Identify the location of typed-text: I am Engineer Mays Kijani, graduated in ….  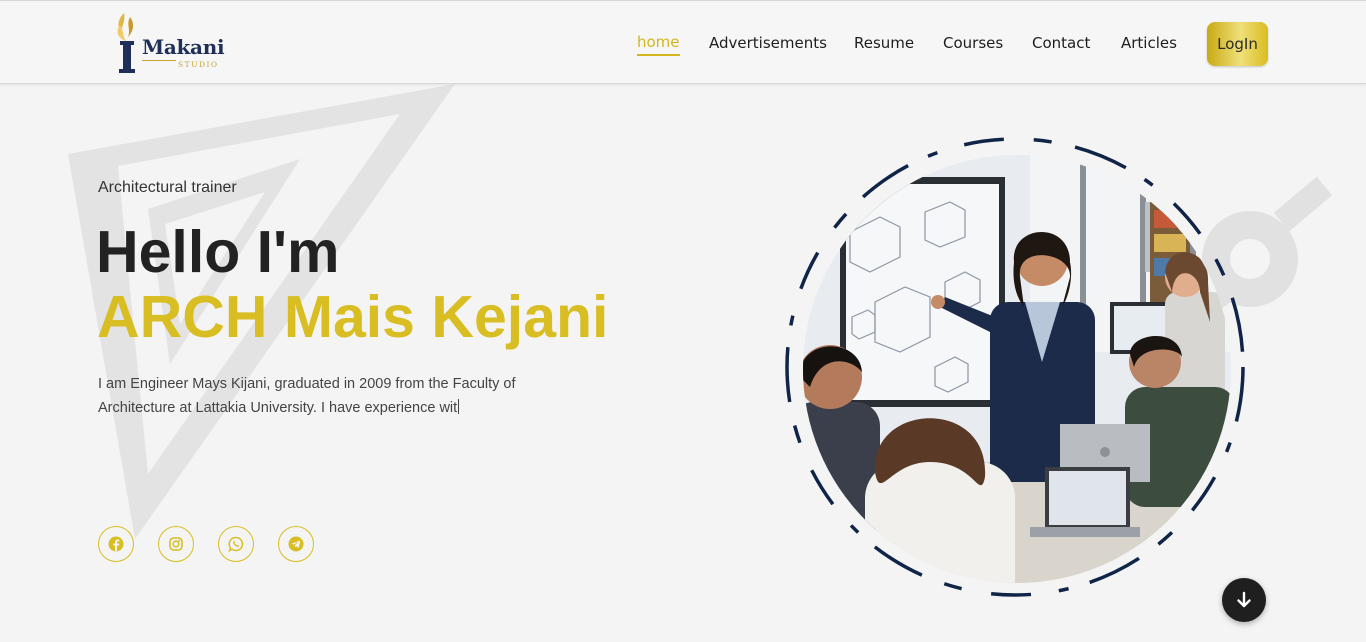
(307, 396).